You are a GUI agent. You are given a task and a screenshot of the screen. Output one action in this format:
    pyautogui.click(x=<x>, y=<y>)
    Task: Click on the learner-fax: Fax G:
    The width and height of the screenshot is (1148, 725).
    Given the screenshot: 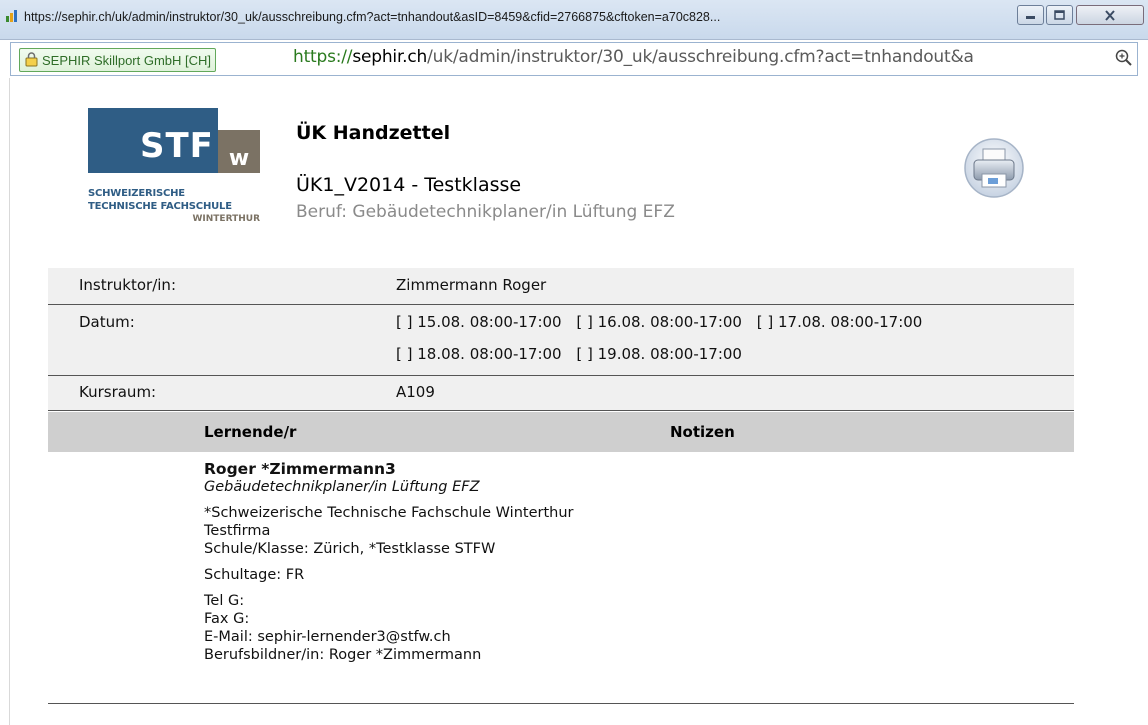 What is the action you would take?
    pyautogui.click(x=227, y=619)
    